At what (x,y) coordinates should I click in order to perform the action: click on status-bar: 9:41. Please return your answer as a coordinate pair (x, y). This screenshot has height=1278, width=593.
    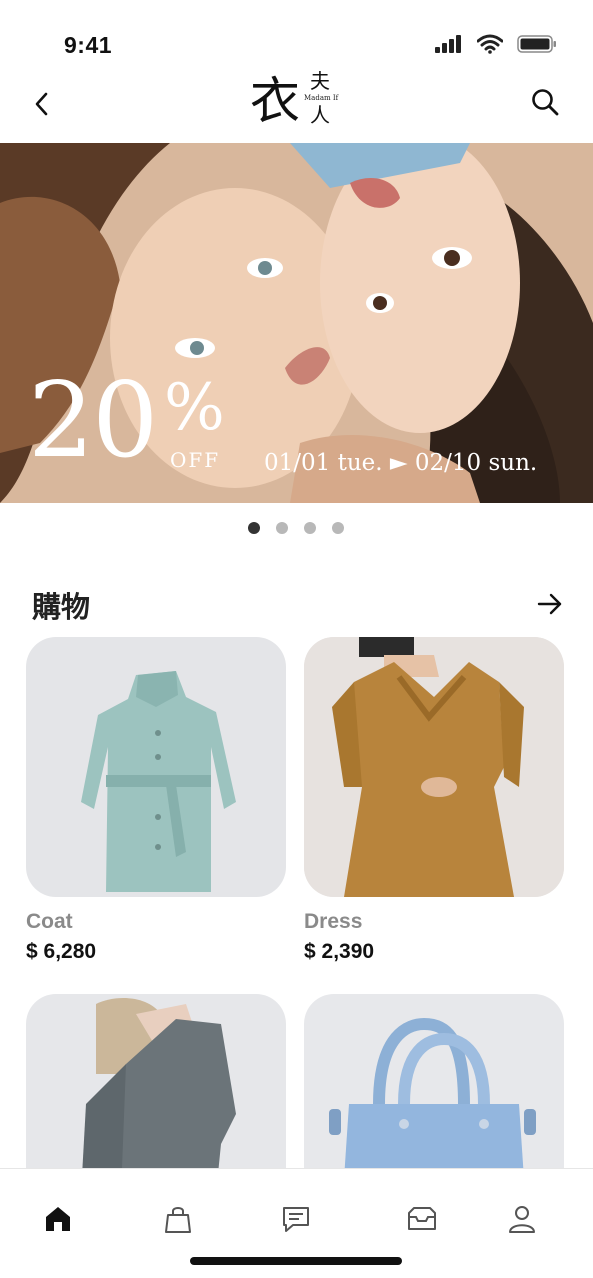
    Looking at the image, I should click on (296, 35).